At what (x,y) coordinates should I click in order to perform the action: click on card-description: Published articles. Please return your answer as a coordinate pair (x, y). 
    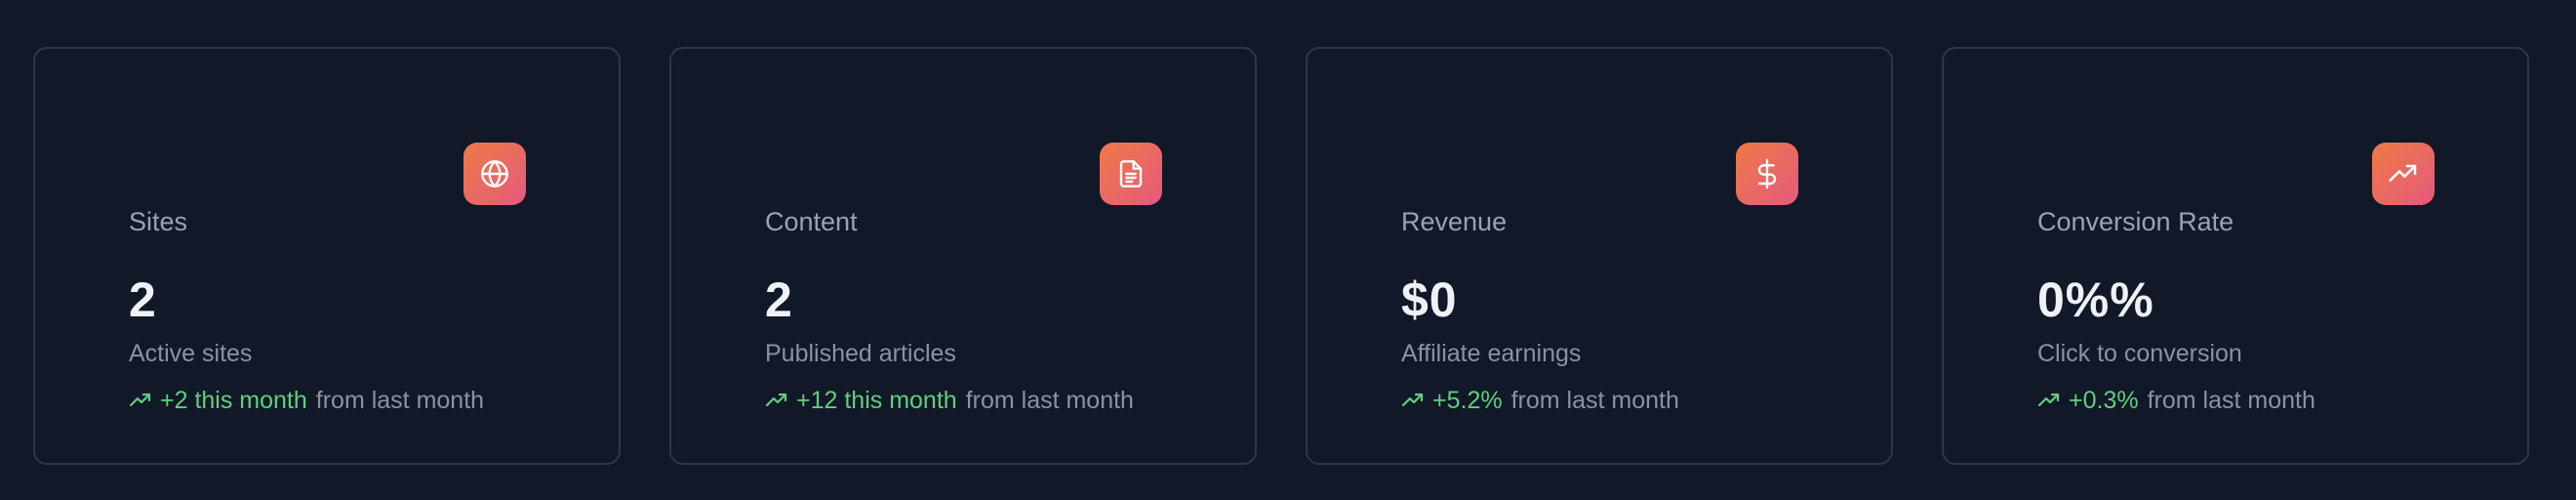
    Looking at the image, I should click on (860, 353).